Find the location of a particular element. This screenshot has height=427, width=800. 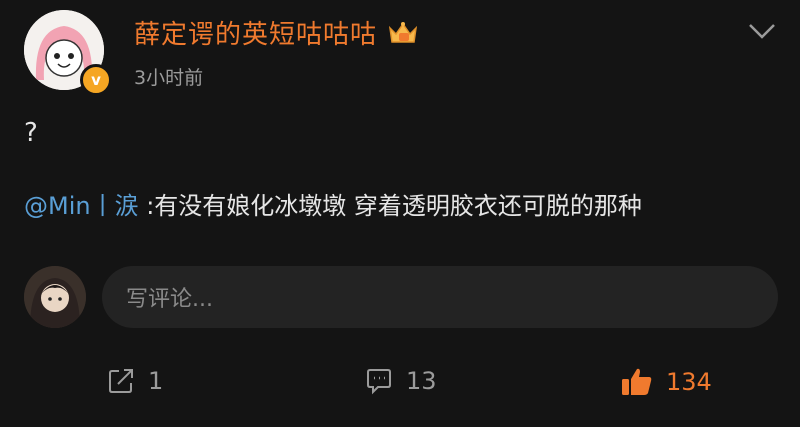

verified-badge-icon: v is located at coordinates (96, 80).